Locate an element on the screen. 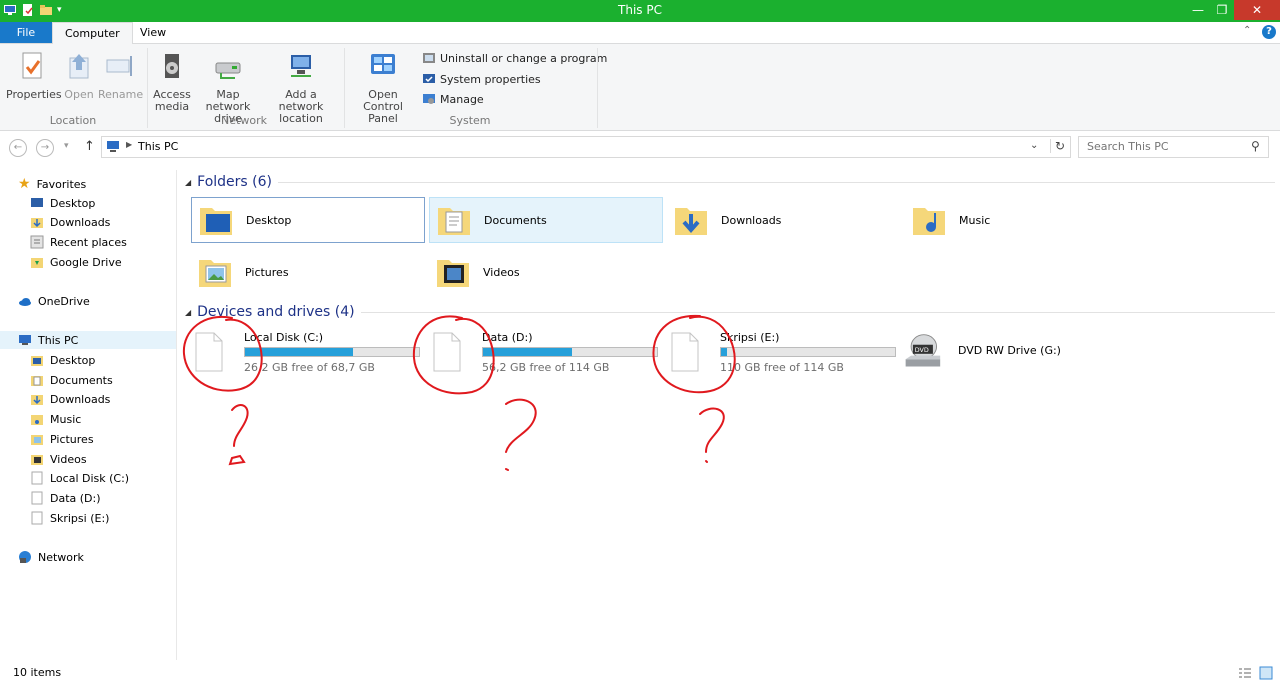 The height and width of the screenshot is (685, 1280). nav-item-pc-downloads: Downloads is located at coordinates (70, 399).